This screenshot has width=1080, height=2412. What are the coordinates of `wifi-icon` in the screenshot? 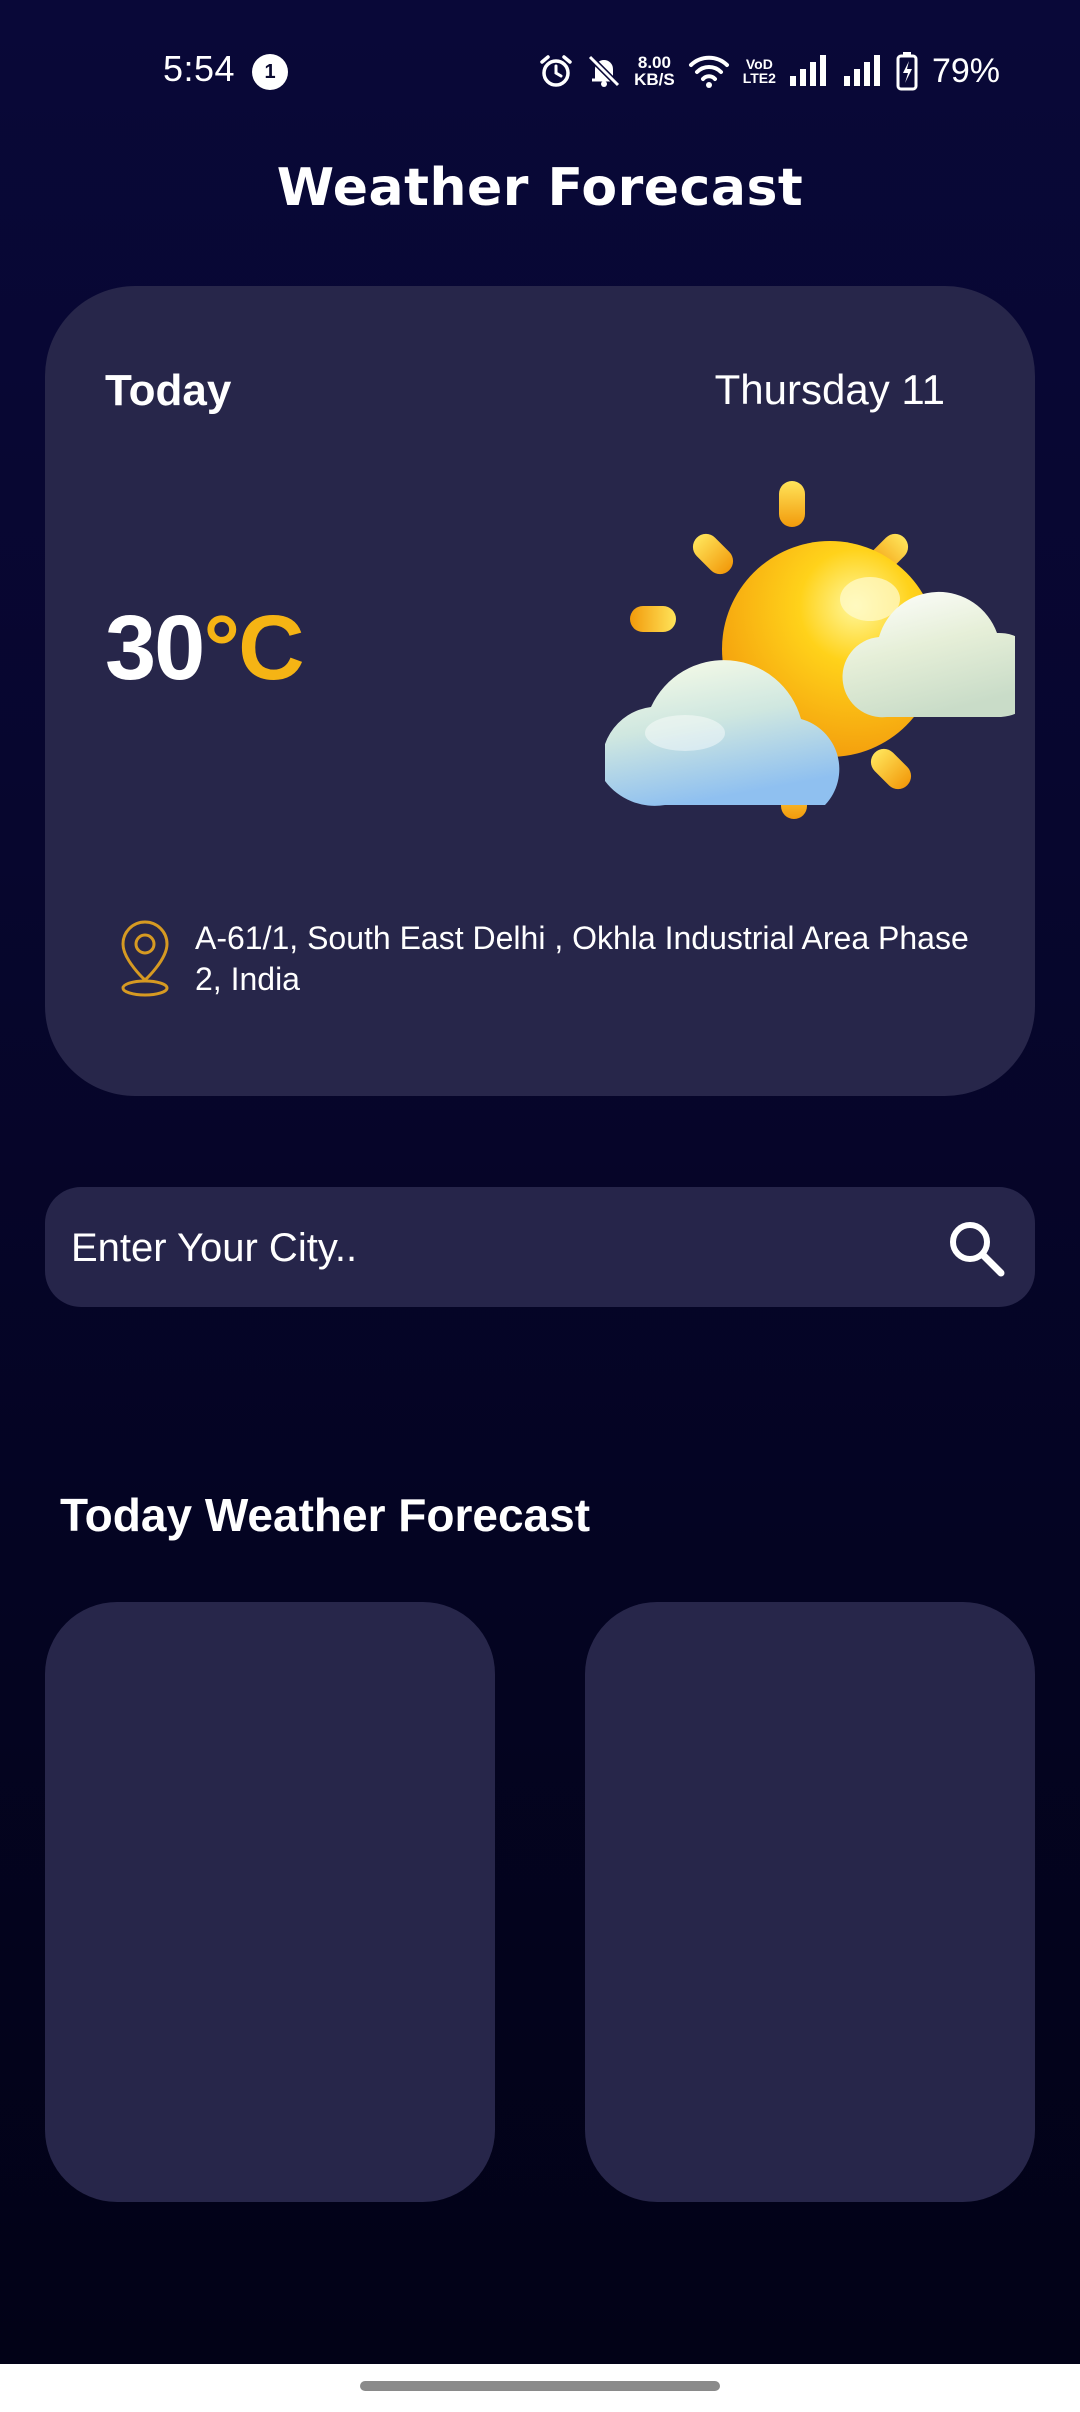 It's located at (708, 71).